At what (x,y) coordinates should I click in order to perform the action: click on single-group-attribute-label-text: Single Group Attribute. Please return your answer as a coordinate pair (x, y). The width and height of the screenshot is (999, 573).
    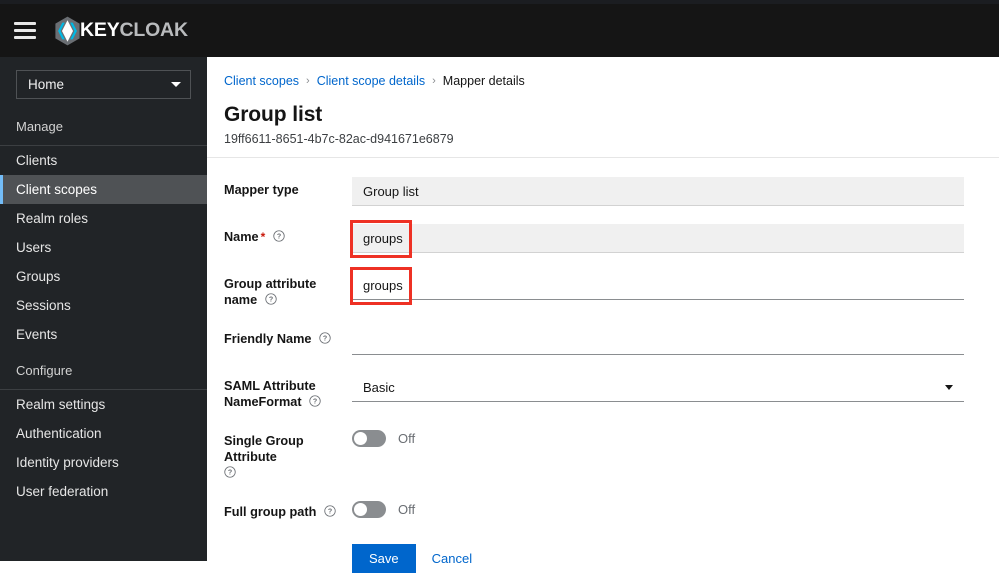
    Looking at the image, I should click on (264, 449).